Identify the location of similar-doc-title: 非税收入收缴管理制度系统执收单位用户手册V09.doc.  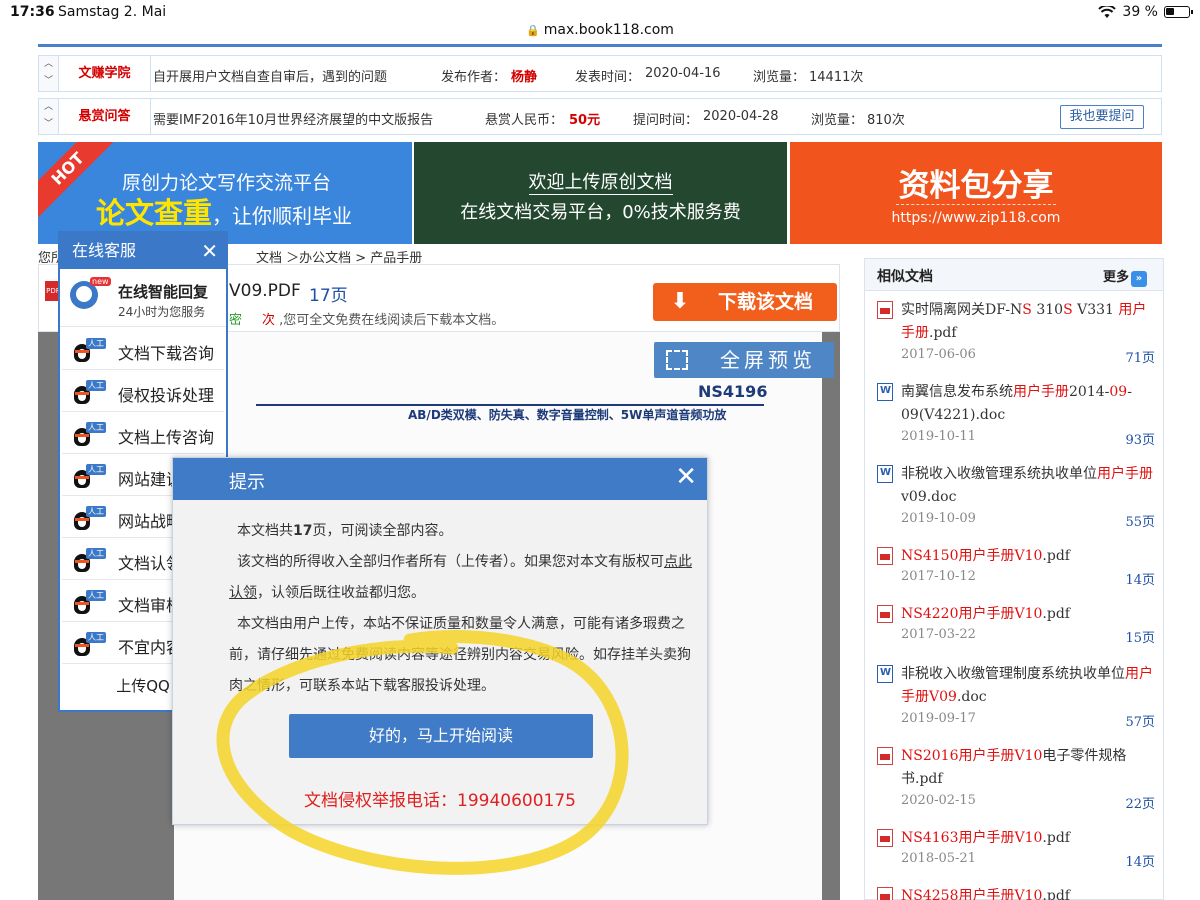
(1027, 686).